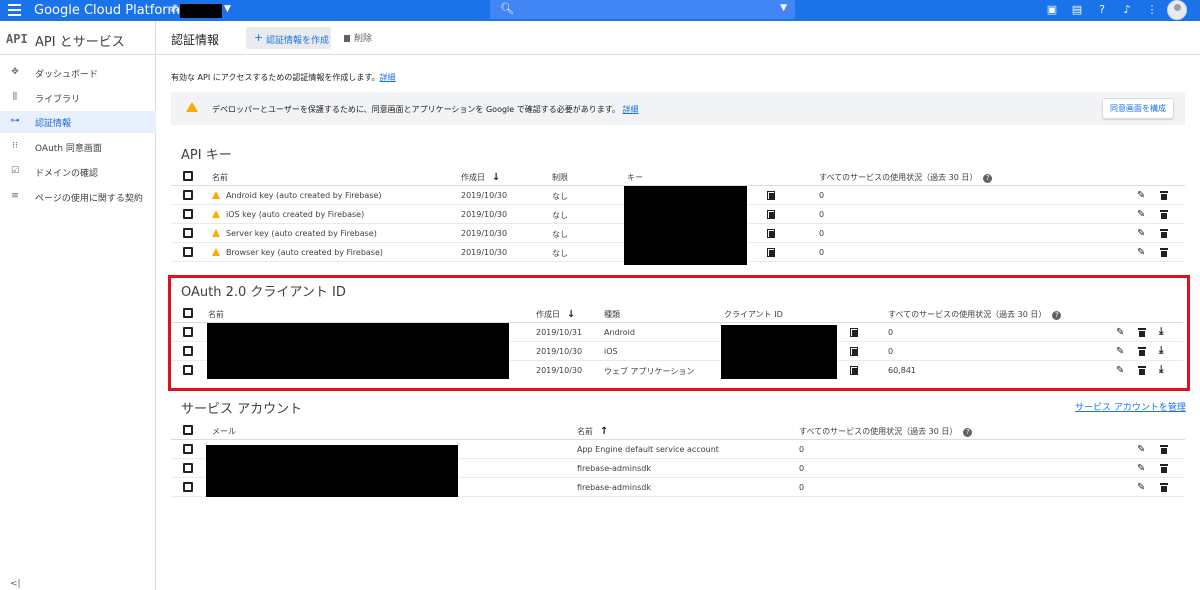  What do you see at coordinates (295, 214) in the screenshot?
I see `key-name: iOS key (auto created by Firebase)` at bounding box center [295, 214].